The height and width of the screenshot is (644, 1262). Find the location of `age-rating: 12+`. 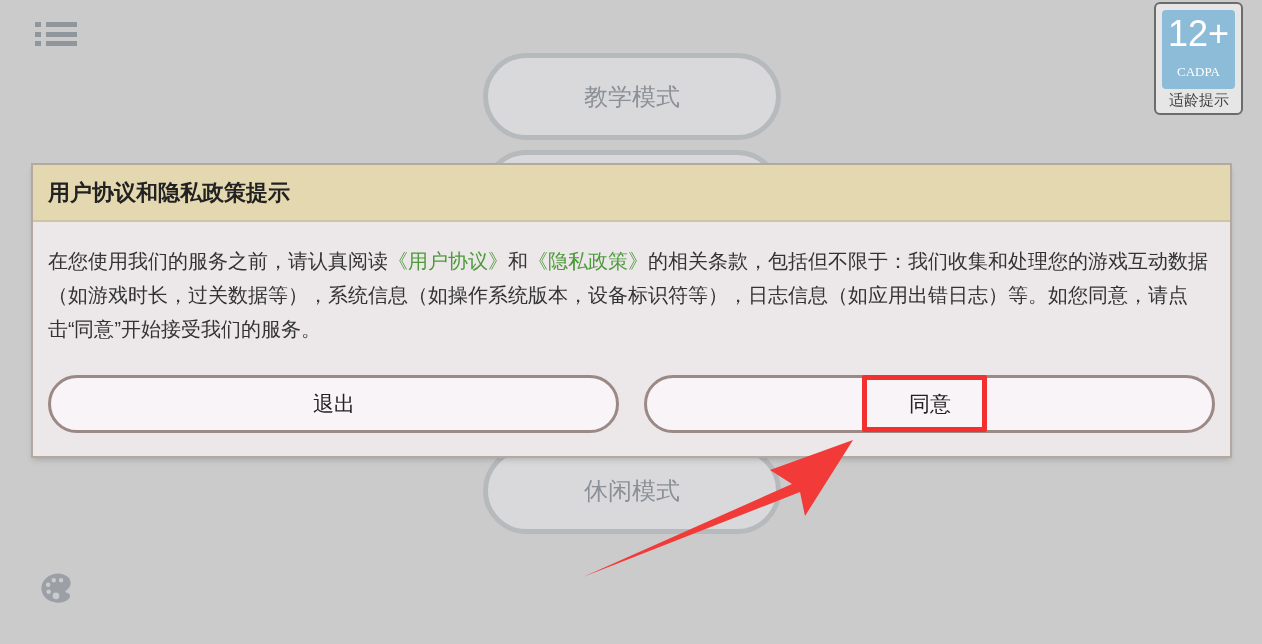

age-rating: 12+ is located at coordinates (1198, 34).